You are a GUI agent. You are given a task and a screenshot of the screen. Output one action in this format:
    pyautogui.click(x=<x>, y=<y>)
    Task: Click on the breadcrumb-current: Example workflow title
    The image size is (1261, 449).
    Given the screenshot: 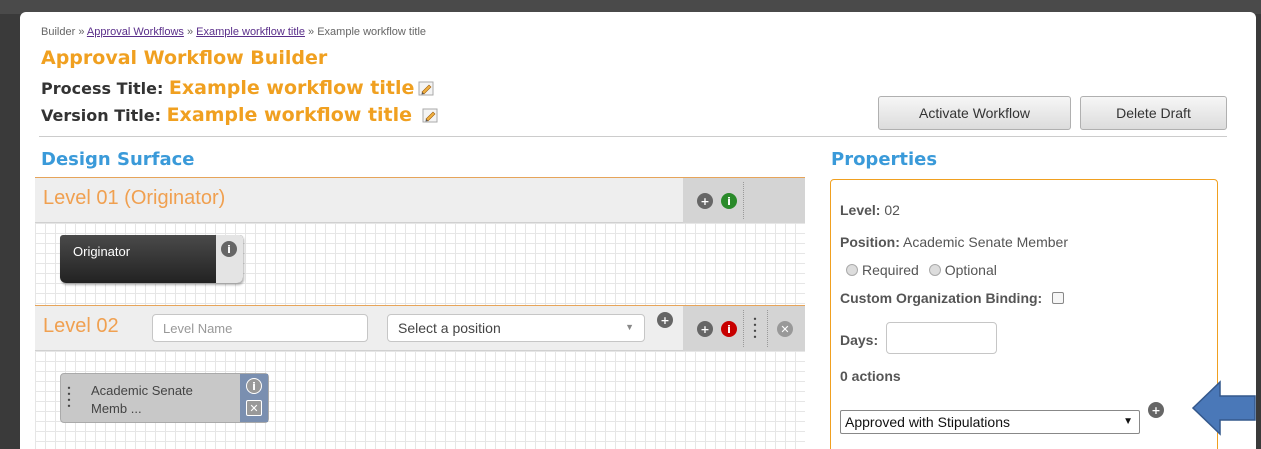 What is the action you would take?
    pyautogui.click(x=372, y=32)
    